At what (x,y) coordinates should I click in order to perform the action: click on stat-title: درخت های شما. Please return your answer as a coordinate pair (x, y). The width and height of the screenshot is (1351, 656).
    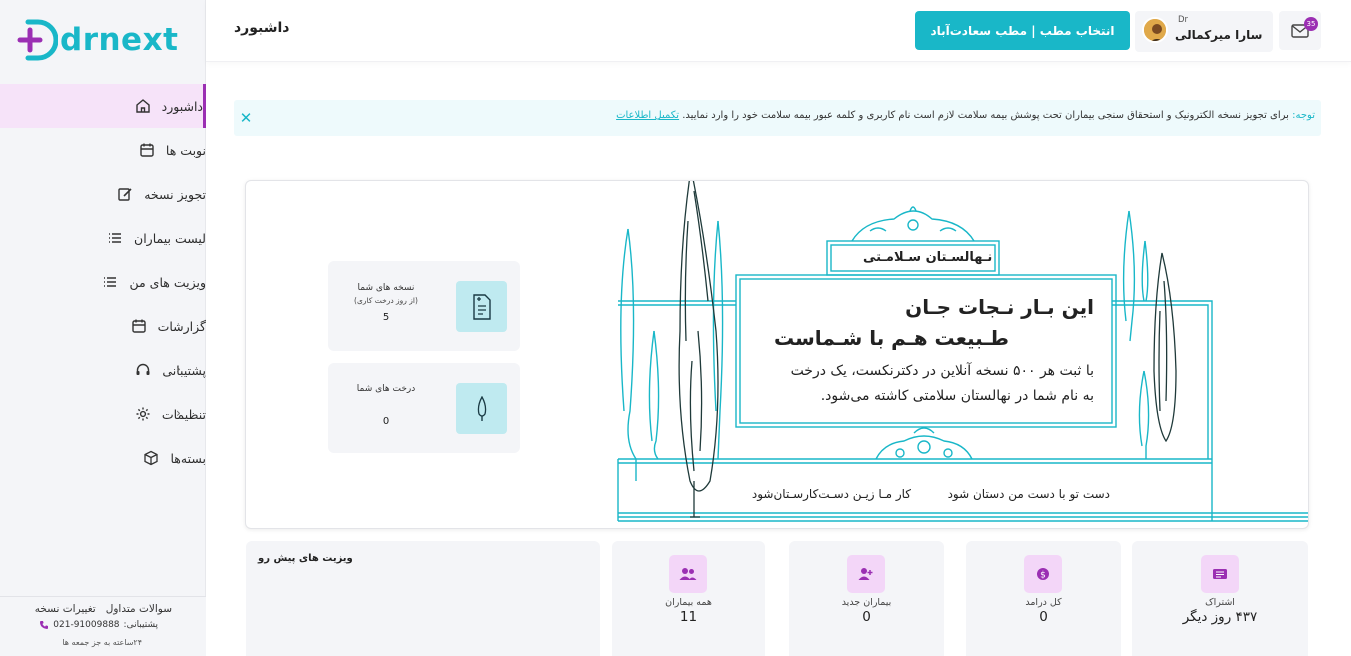
    Looking at the image, I should click on (386, 389).